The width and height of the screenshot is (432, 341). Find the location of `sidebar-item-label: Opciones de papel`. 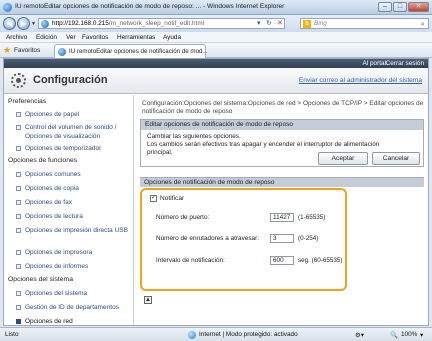

sidebar-item-label: Opciones de papel is located at coordinates (52, 114).